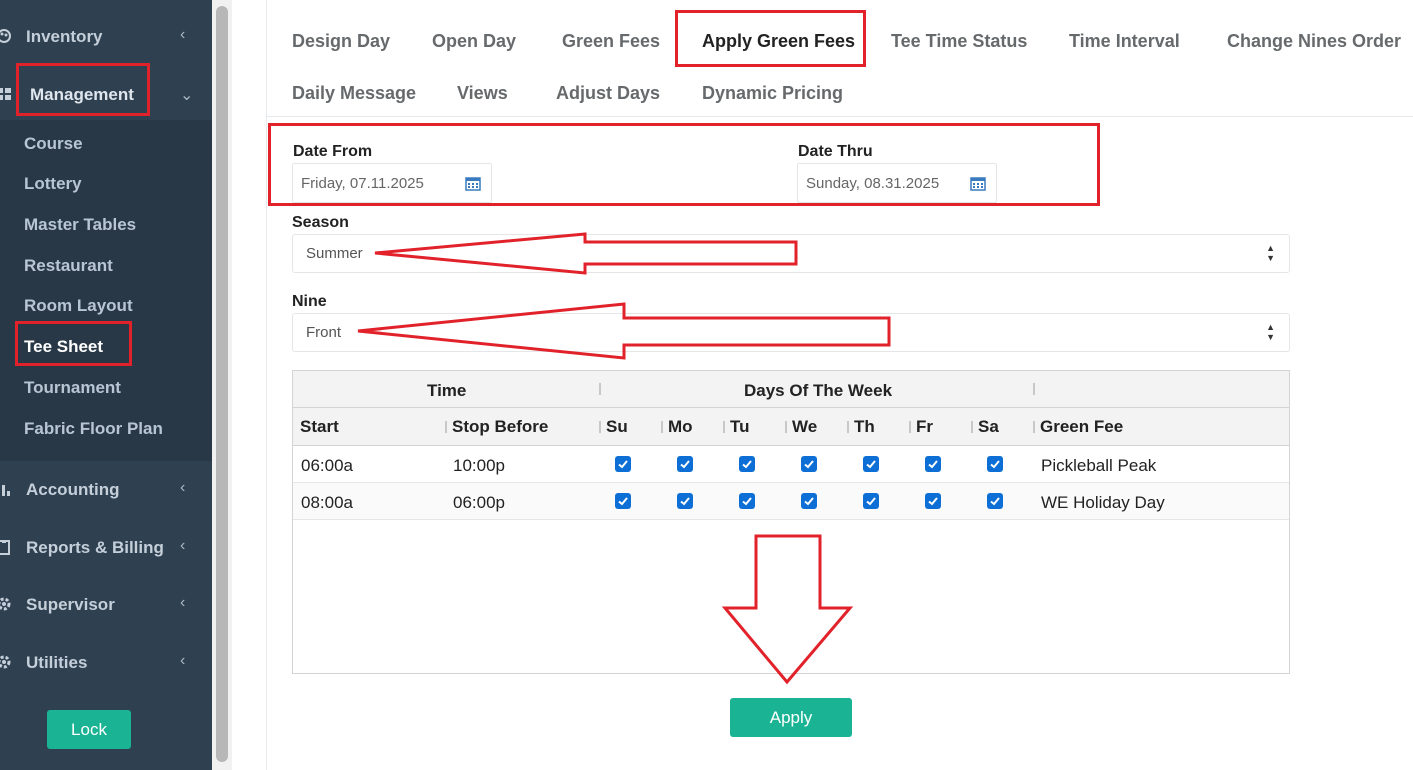 This screenshot has height=770, width=1413. I want to click on annotation-box-tee-sheet, so click(73, 343).